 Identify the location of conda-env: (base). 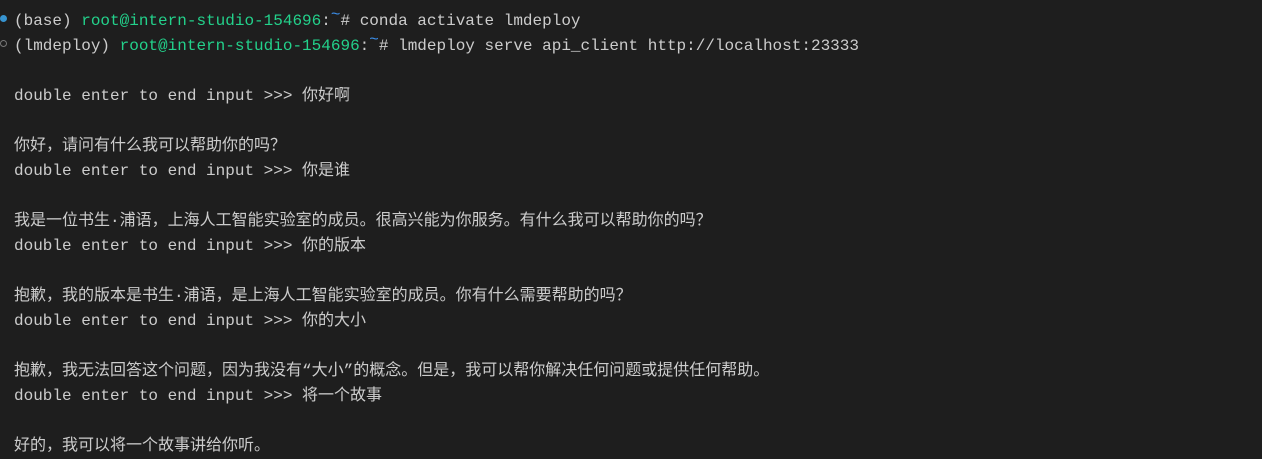
(48, 21).